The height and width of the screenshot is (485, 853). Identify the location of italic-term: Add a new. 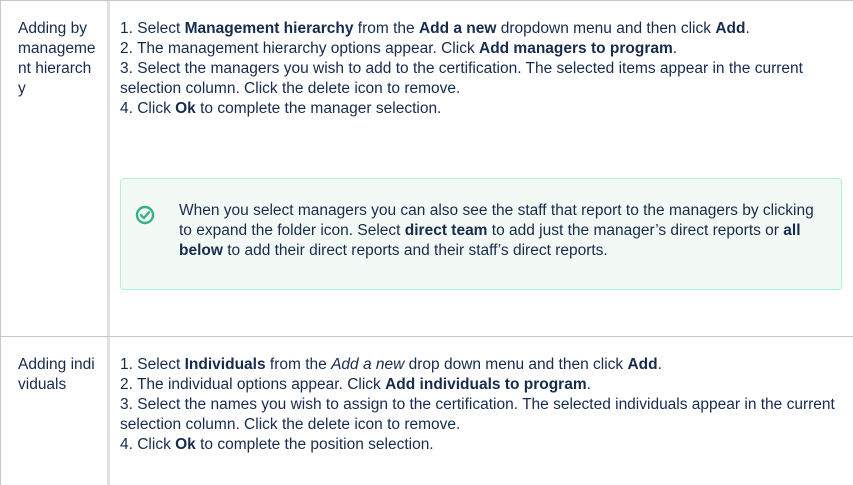
(368, 364).